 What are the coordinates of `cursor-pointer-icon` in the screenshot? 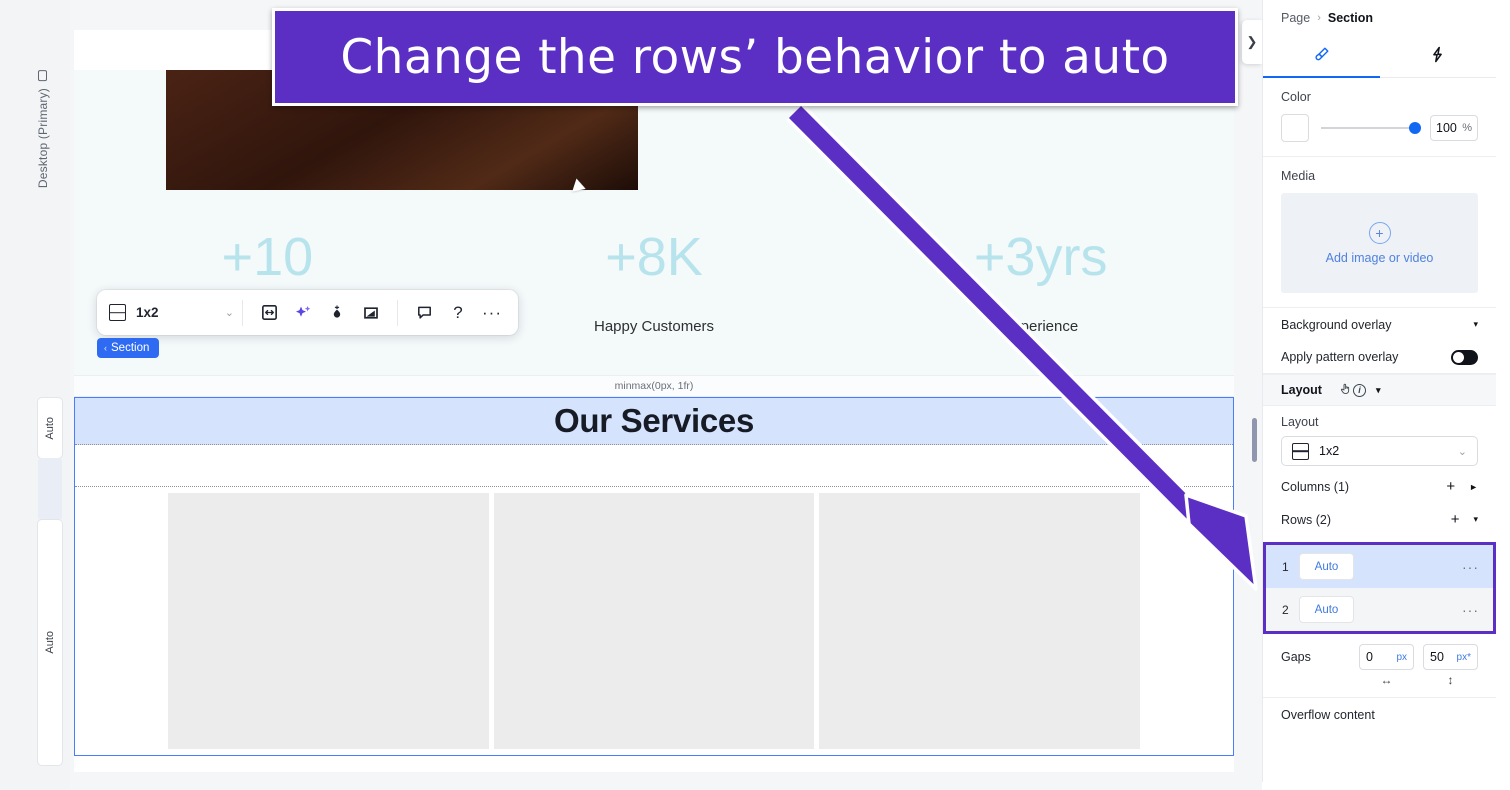 It's located at (580, 187).